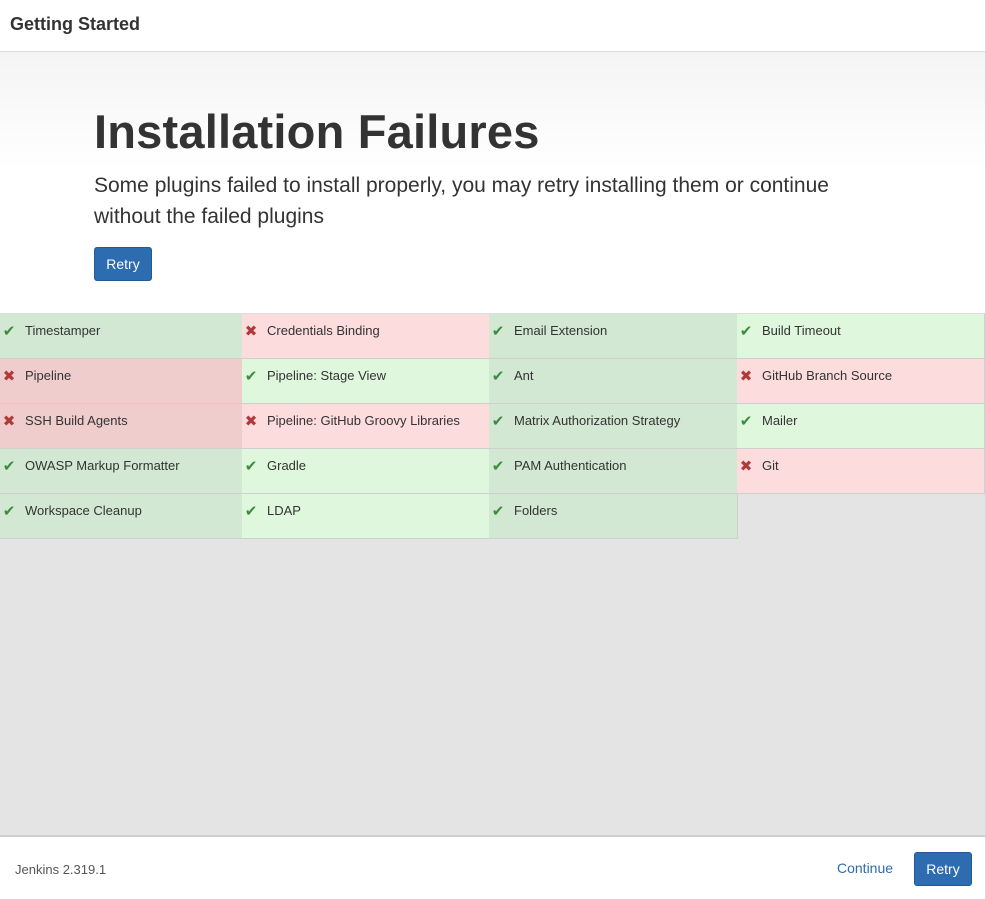  I want to click on plugin-item: ✔ PAM Authentication, so click(613, 471).